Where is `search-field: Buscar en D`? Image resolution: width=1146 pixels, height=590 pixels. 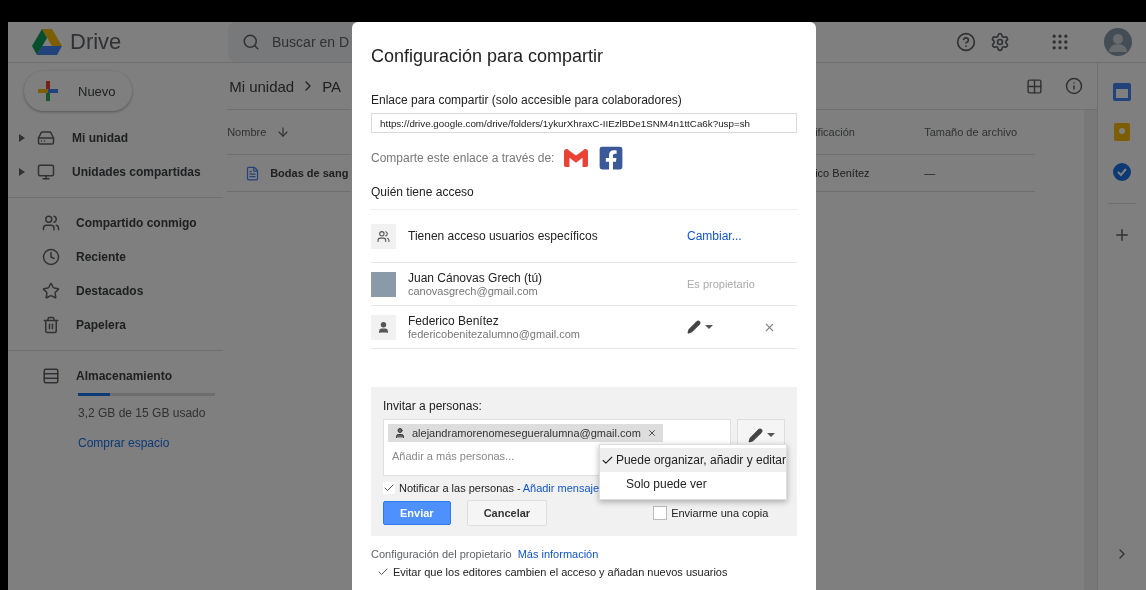
search-field: Buscar en D is located at coordinates (290, 42).